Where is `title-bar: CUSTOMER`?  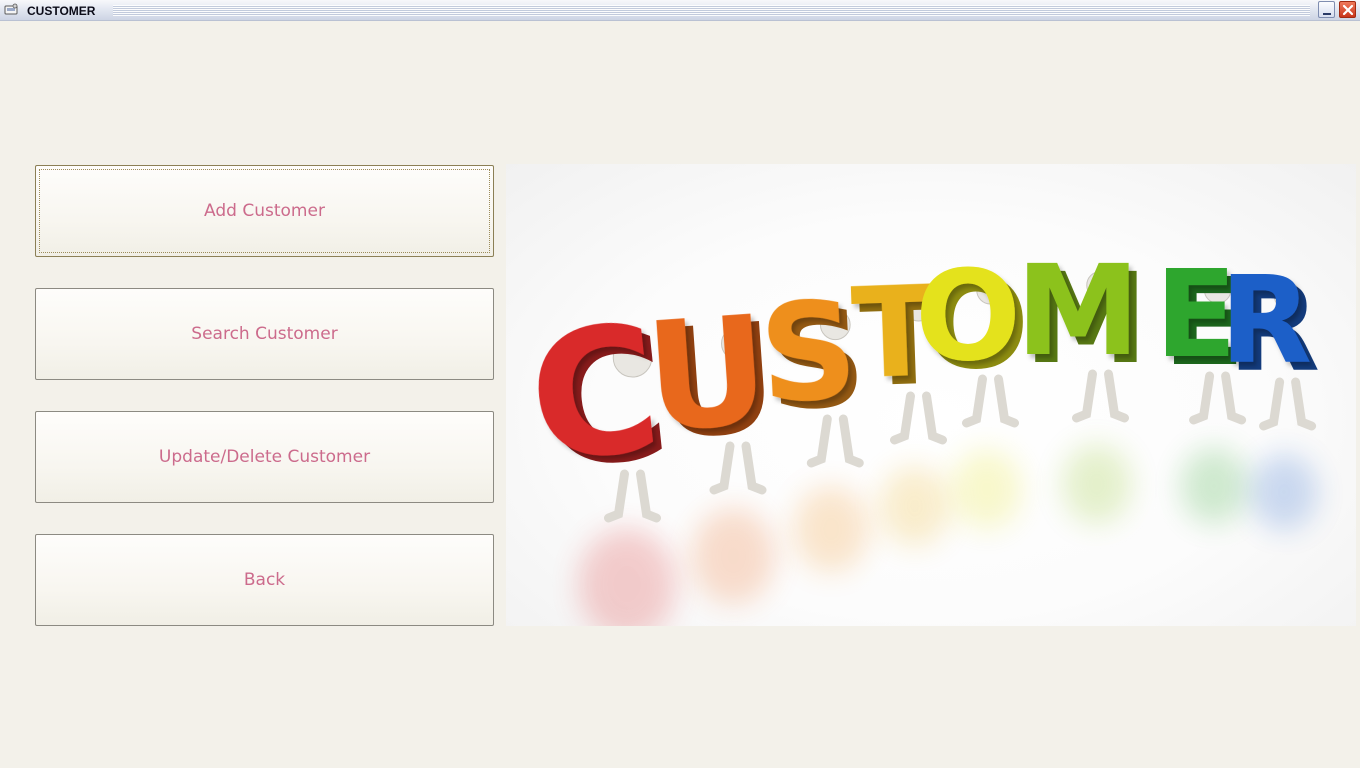 title-bar: CUSTOMER is located at coordinates (680, 10).